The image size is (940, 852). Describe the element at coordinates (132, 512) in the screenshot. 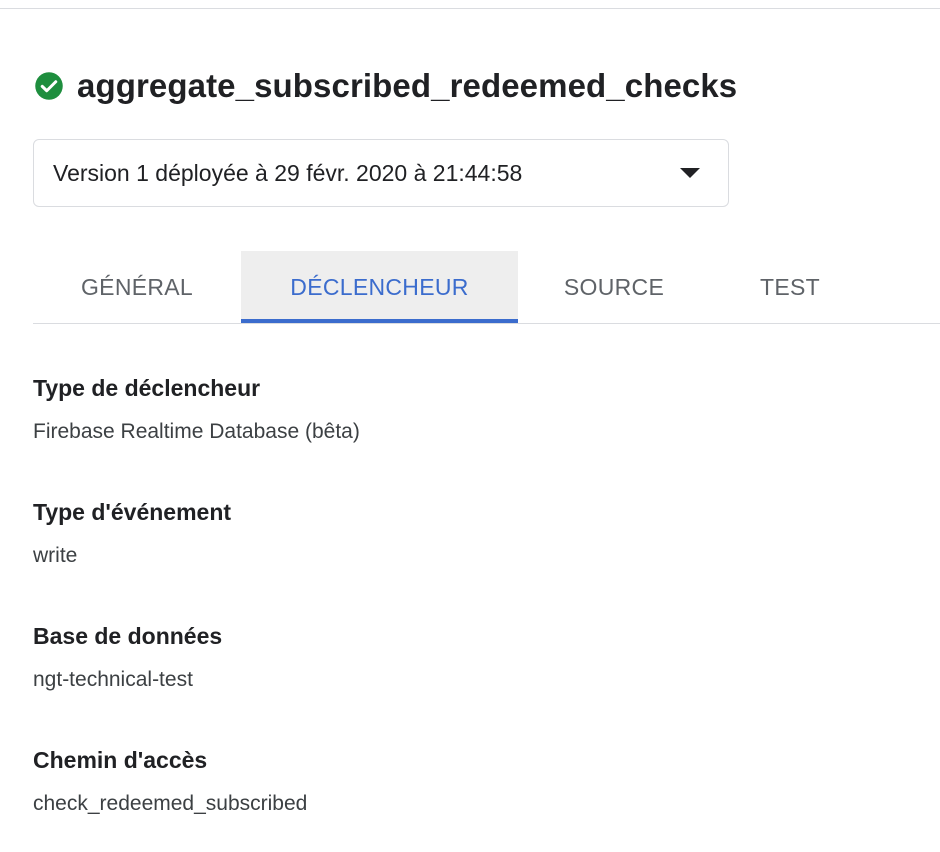

I see `event-type-label: Type d'événement` at that location.